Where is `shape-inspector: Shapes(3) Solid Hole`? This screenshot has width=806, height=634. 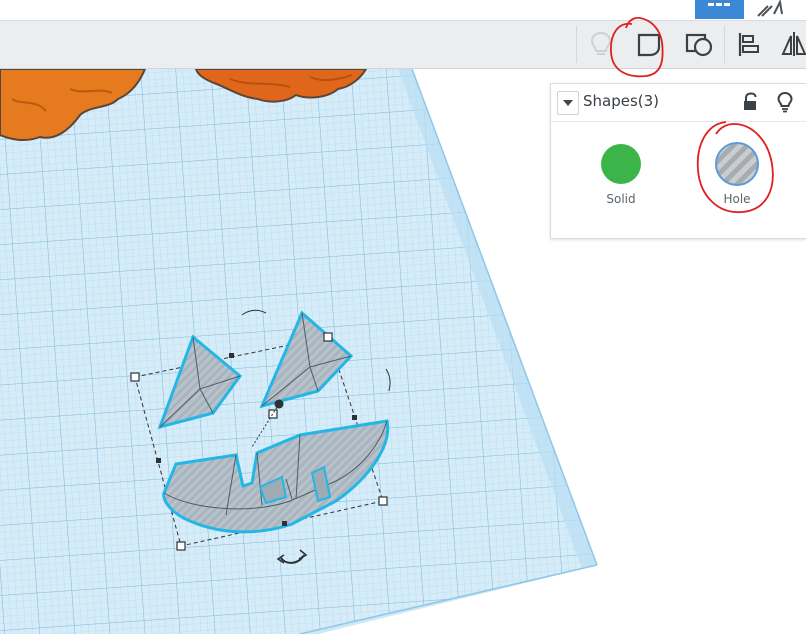 shape-inspector: Shapes(3) Solid Hole is located at coordinates (678, 161).